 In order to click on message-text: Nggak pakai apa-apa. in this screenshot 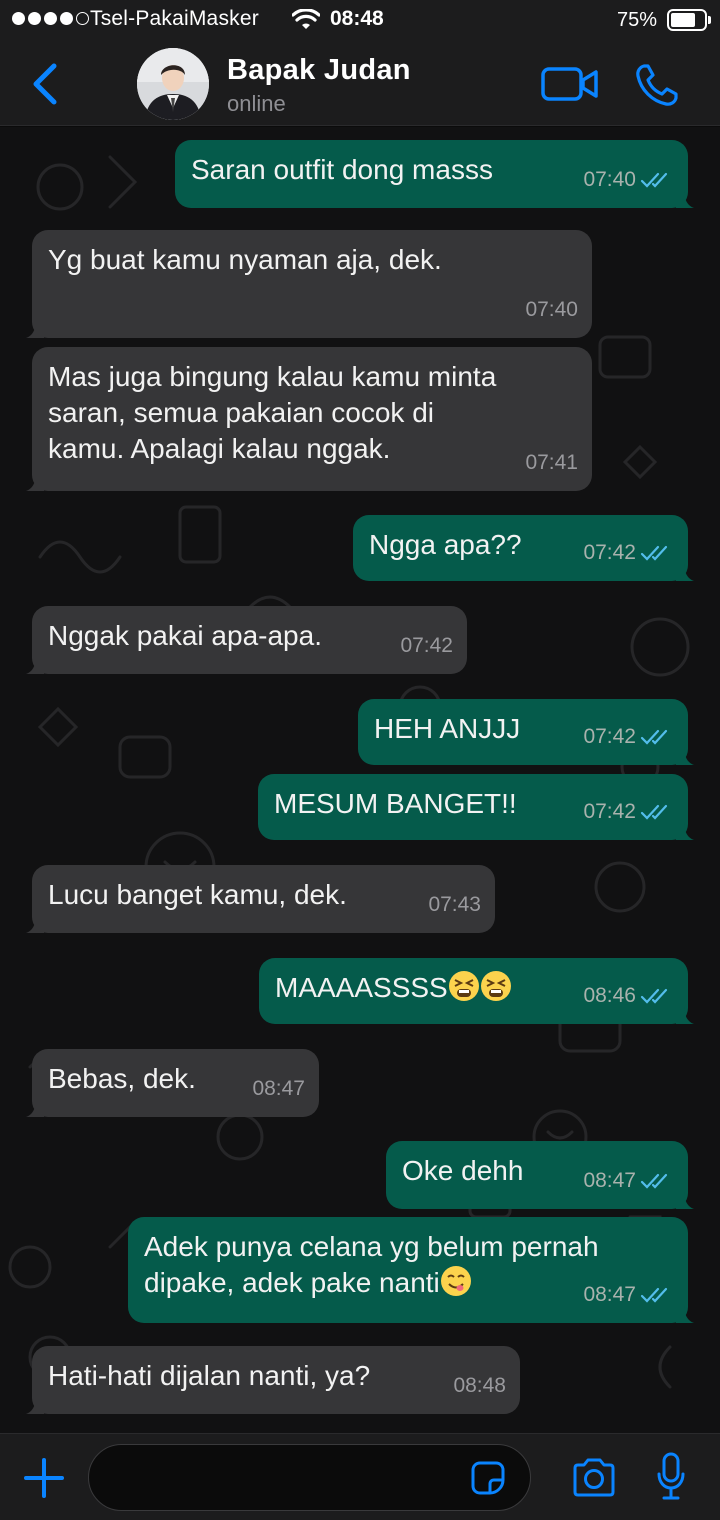, I will do `click(185, 636)`.